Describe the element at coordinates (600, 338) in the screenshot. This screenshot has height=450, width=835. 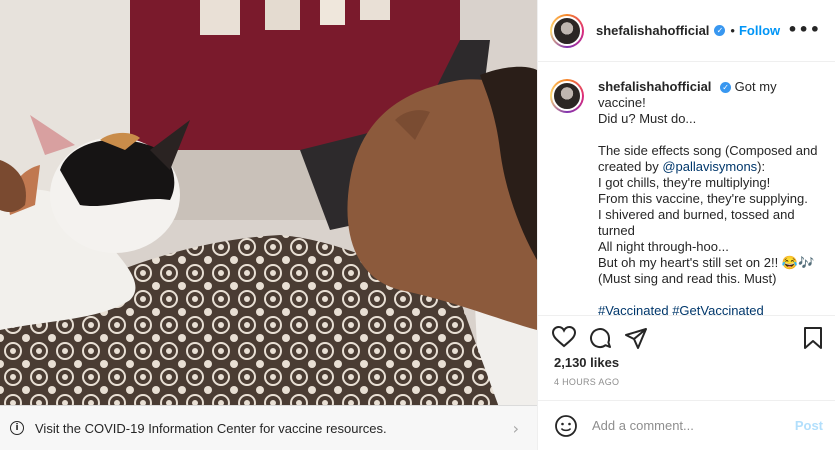
I see `comment-icon` at that location.